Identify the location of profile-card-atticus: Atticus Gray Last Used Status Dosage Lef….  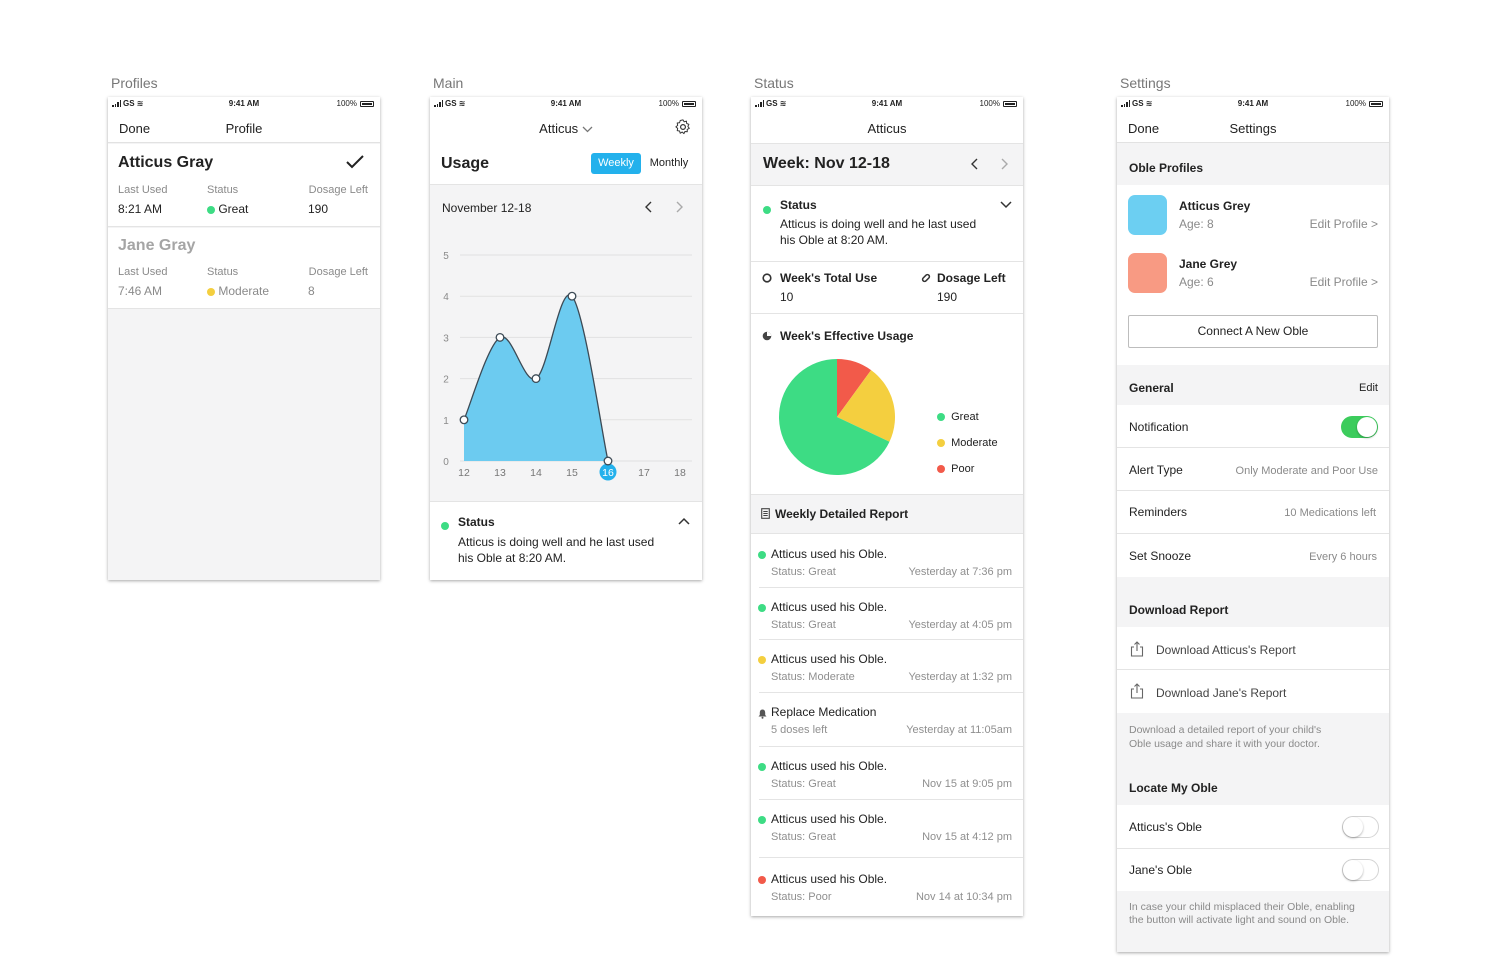
(244, 185).